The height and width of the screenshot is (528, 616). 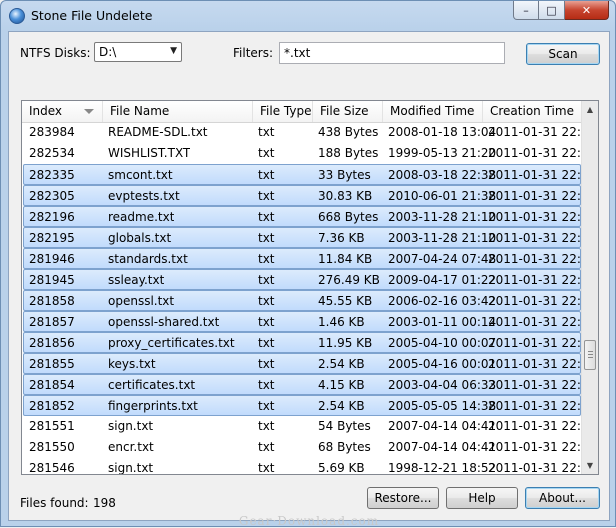 I want to click on scrollbar-thumb, so click(x=590, y=355).